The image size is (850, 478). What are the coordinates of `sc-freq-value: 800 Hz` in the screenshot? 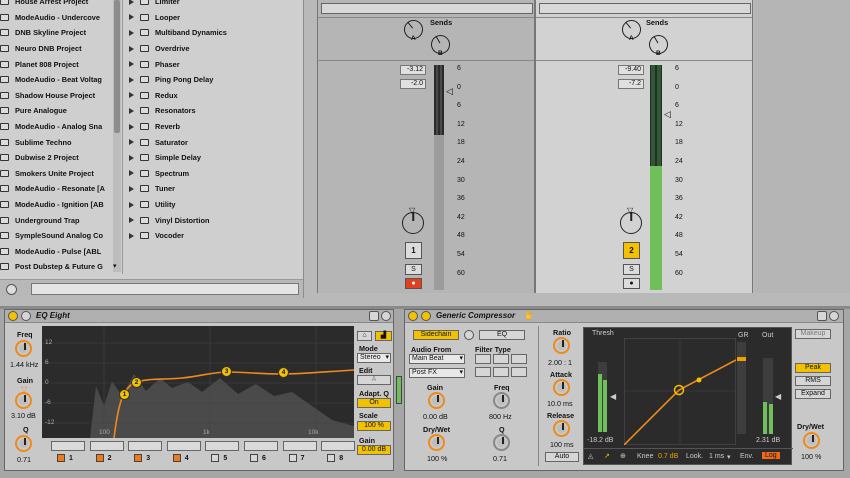 It's located at (500, 416).